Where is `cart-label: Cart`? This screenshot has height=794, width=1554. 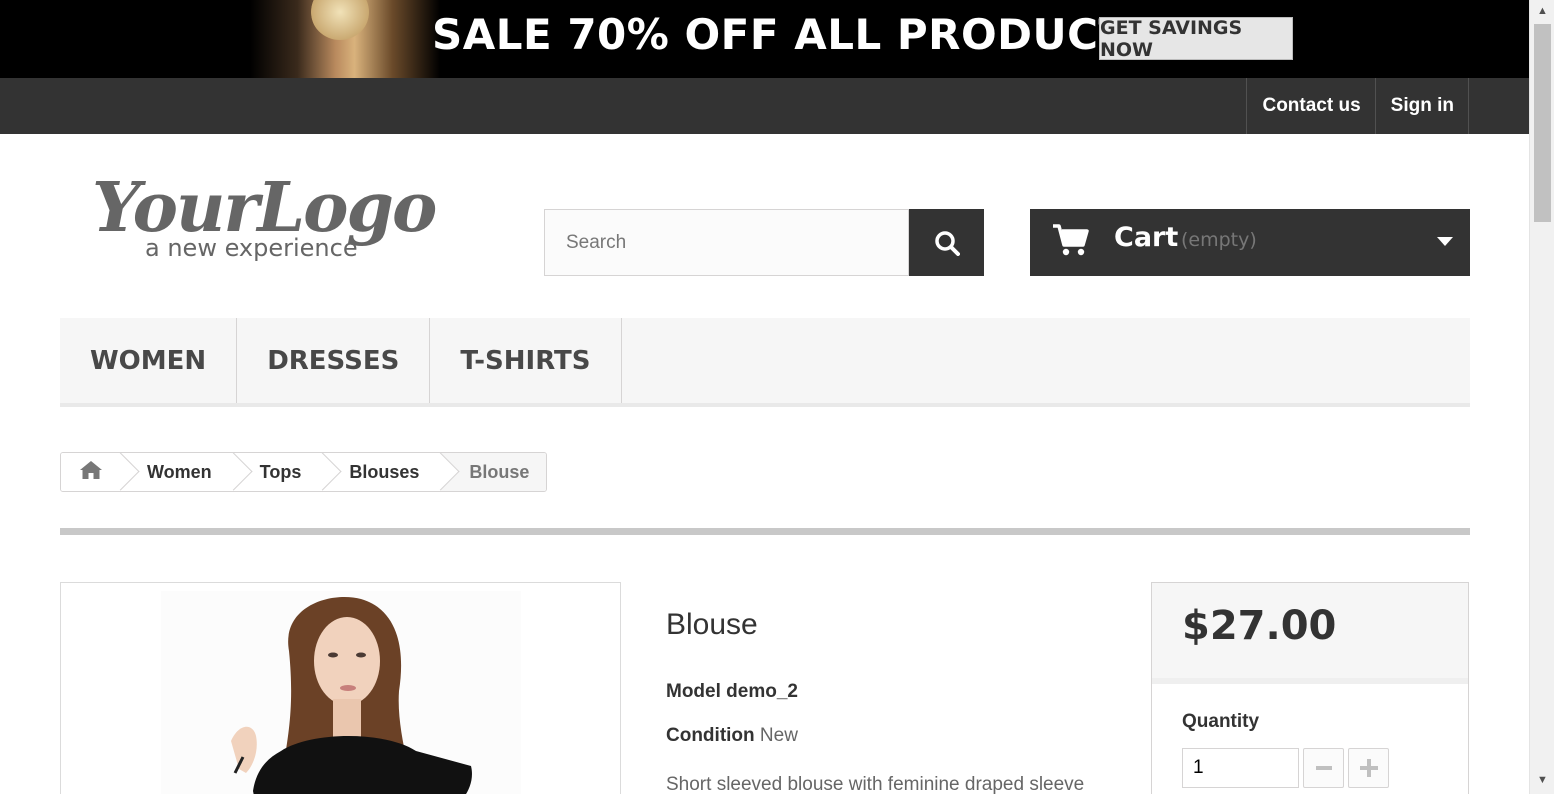
cart-label: Cart is located at coordinates (1146, 237).